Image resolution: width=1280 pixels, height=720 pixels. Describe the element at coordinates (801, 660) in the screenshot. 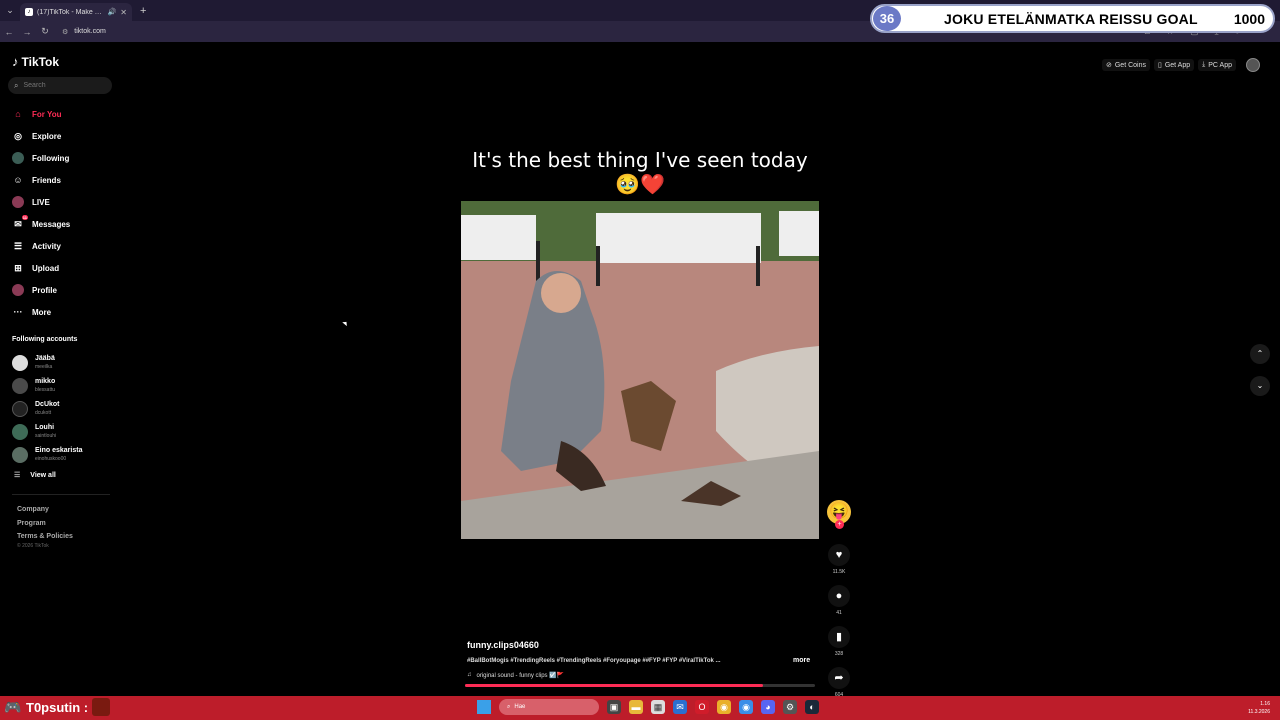

I see `more-button: more` at that location.